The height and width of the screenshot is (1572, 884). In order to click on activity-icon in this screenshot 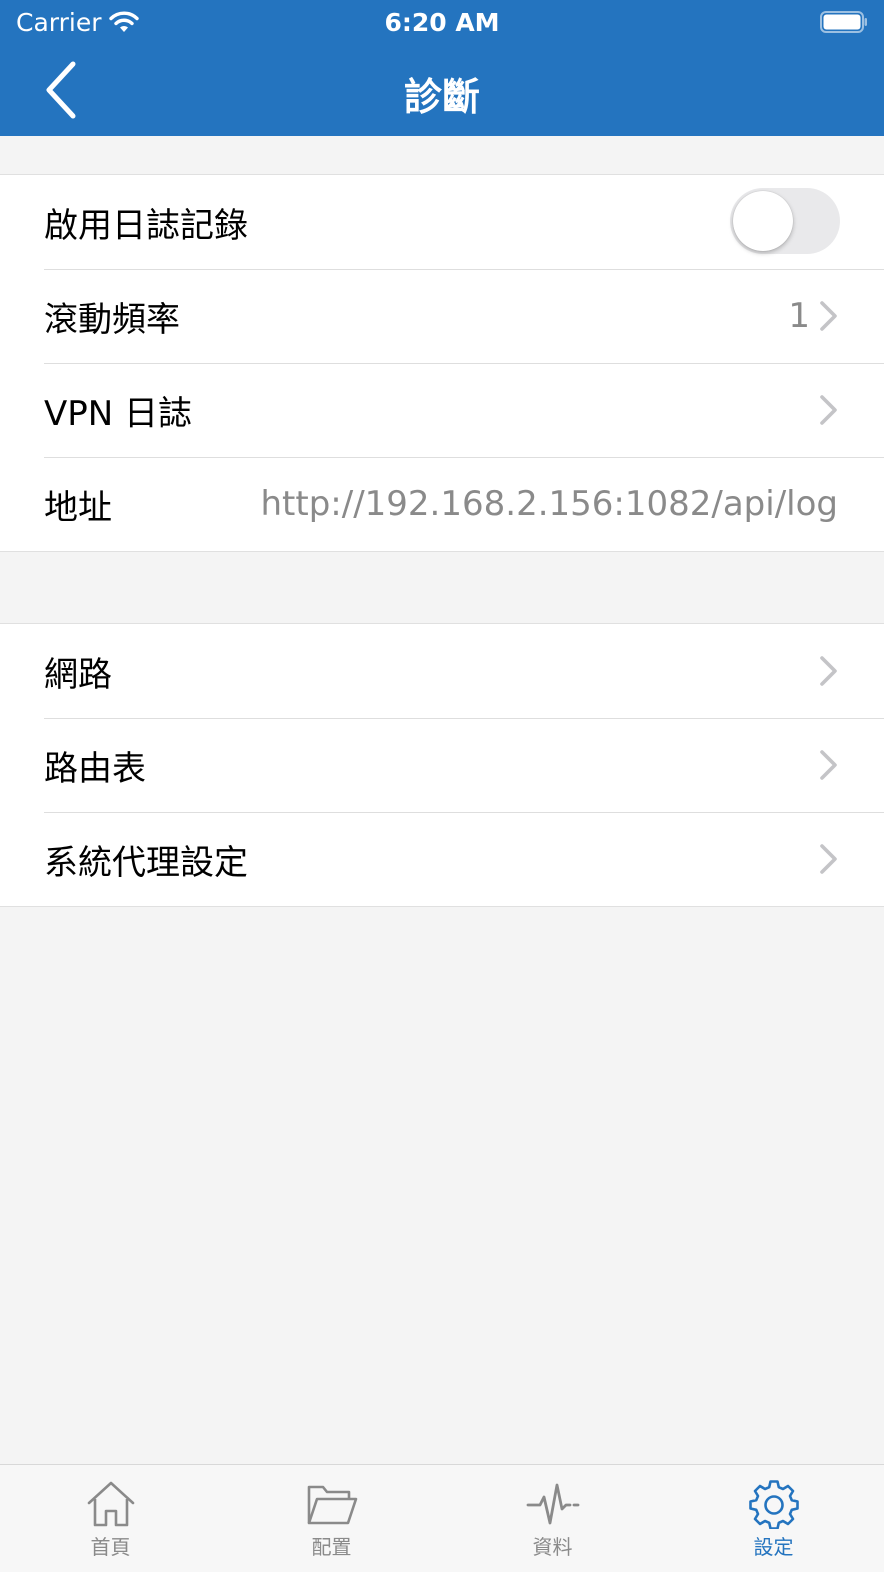, I will do `click(552, 1504)`.